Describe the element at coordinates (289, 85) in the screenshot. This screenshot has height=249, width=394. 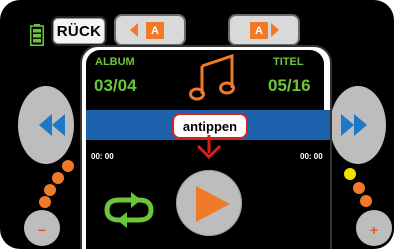
I see `title-value: 05/16` at that location.